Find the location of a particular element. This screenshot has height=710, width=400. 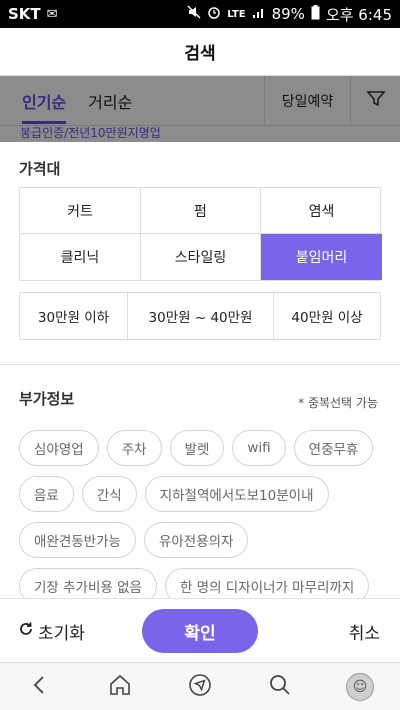

service-option-cut: 커트 is located at coordinates (80, 211).